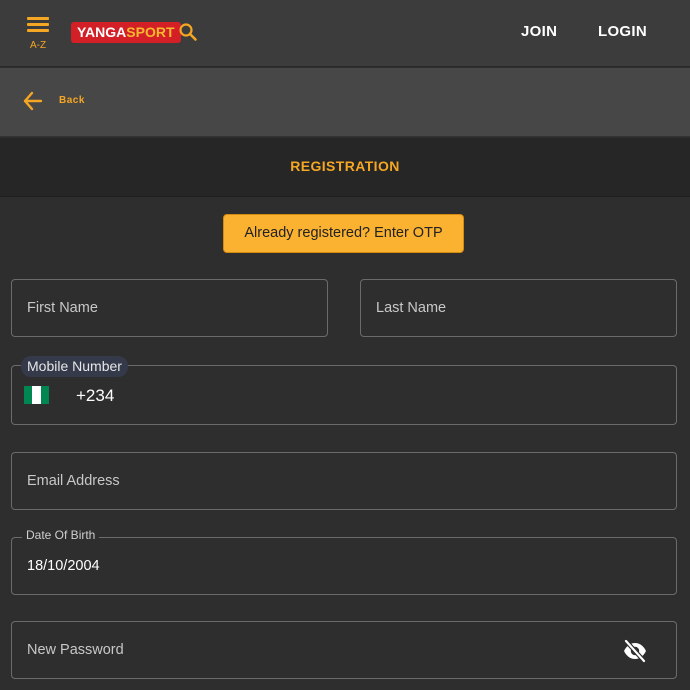 This screenshot has height=690, width=690. What do you see at coordinates (411, 308) in the screenshot?
I see `last-name-placeholder: Last Name` at bounding box center [411, 308].